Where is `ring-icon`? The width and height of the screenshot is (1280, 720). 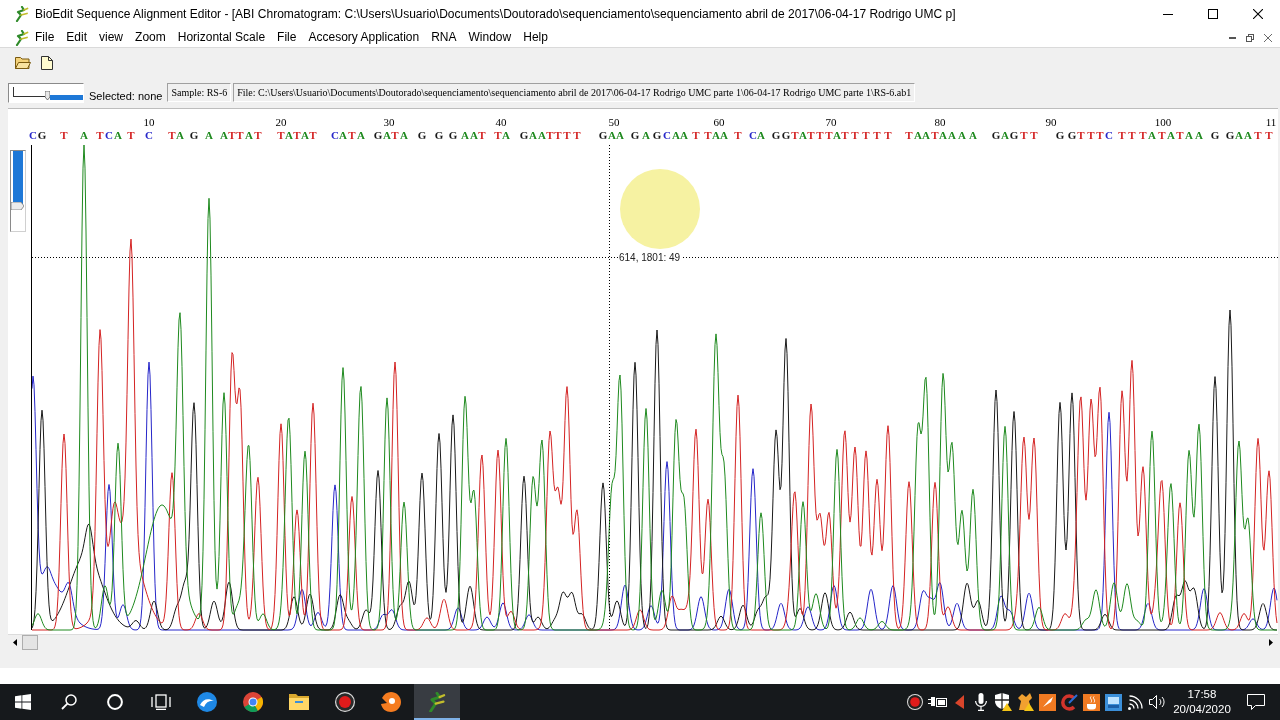 ring-icon is located at coordinates (253, 702).